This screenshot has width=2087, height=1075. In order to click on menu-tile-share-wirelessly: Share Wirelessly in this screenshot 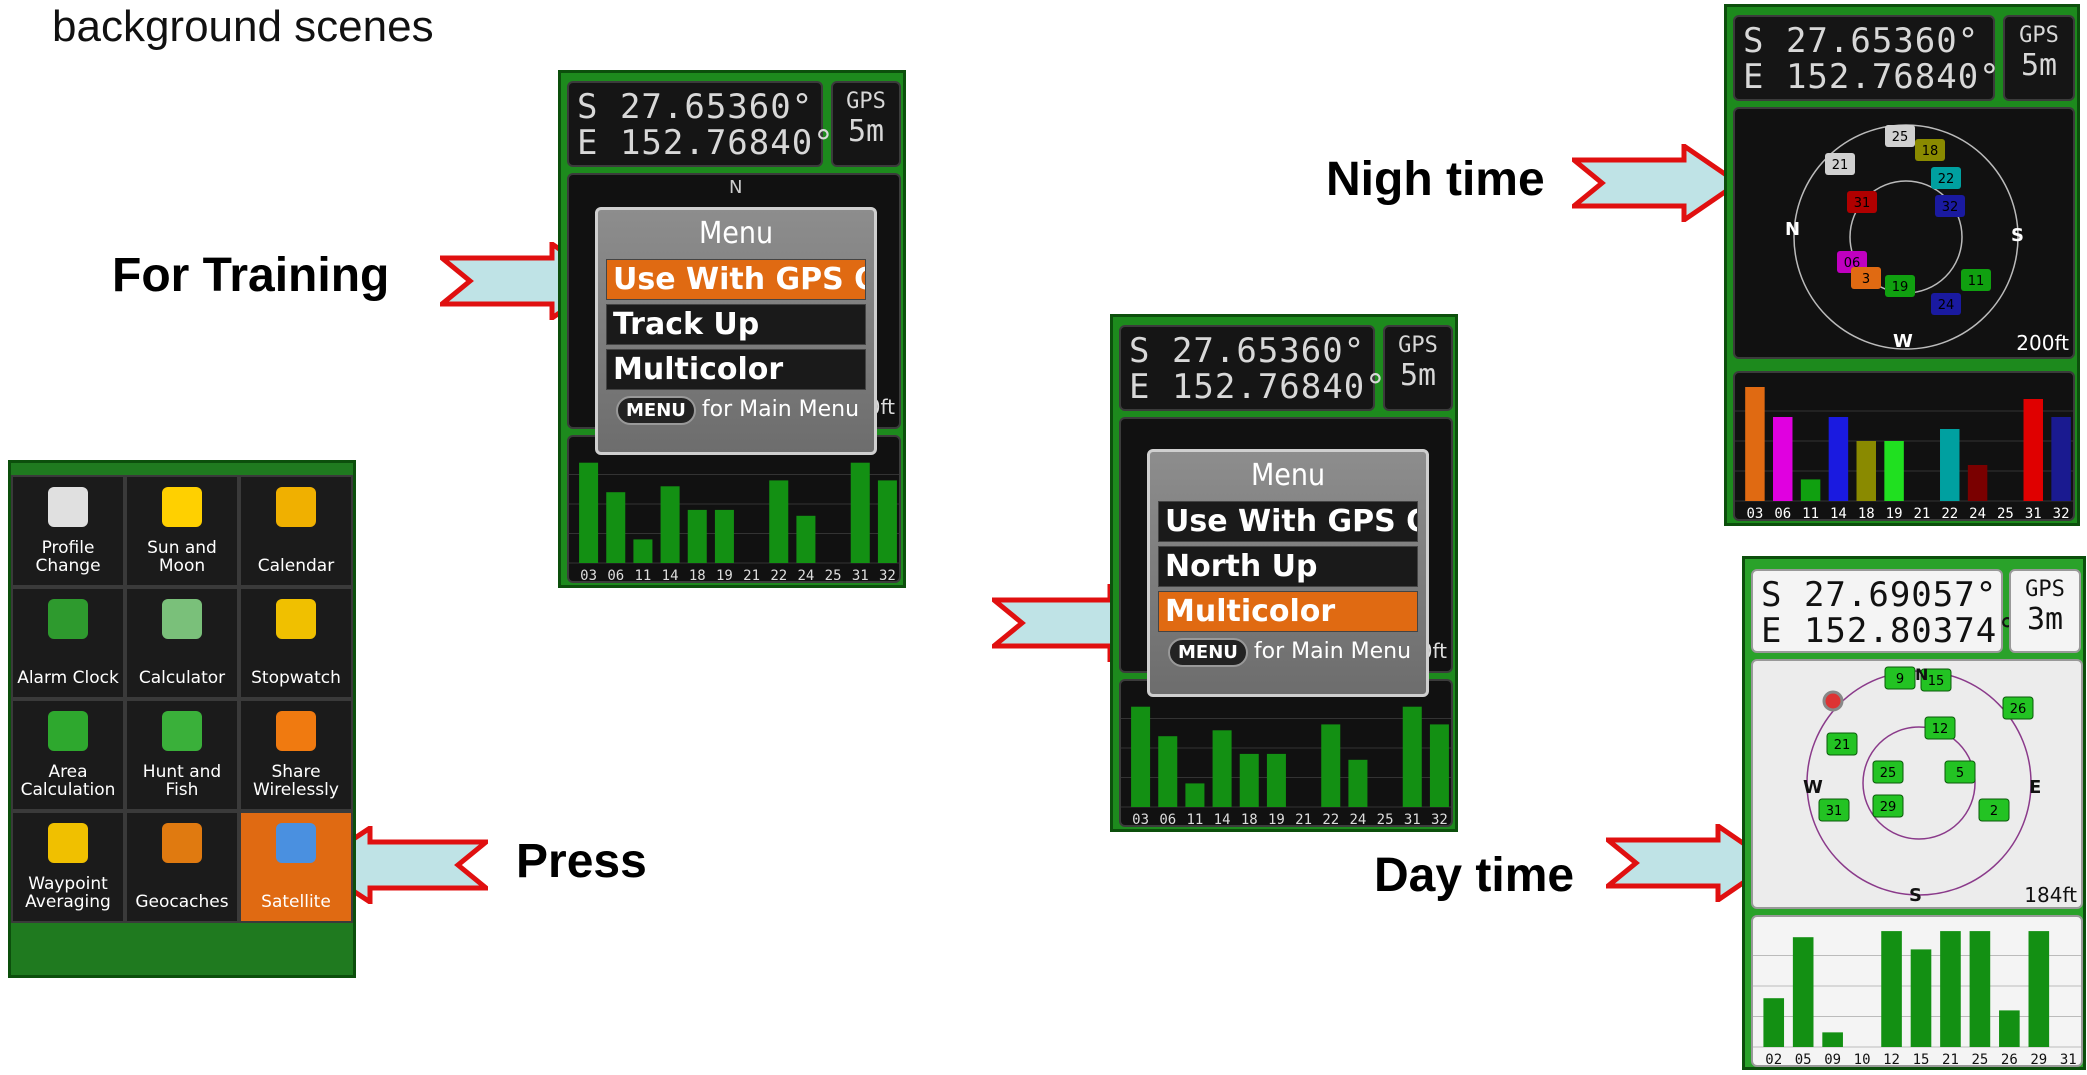, I will do `click(296, 755)`.